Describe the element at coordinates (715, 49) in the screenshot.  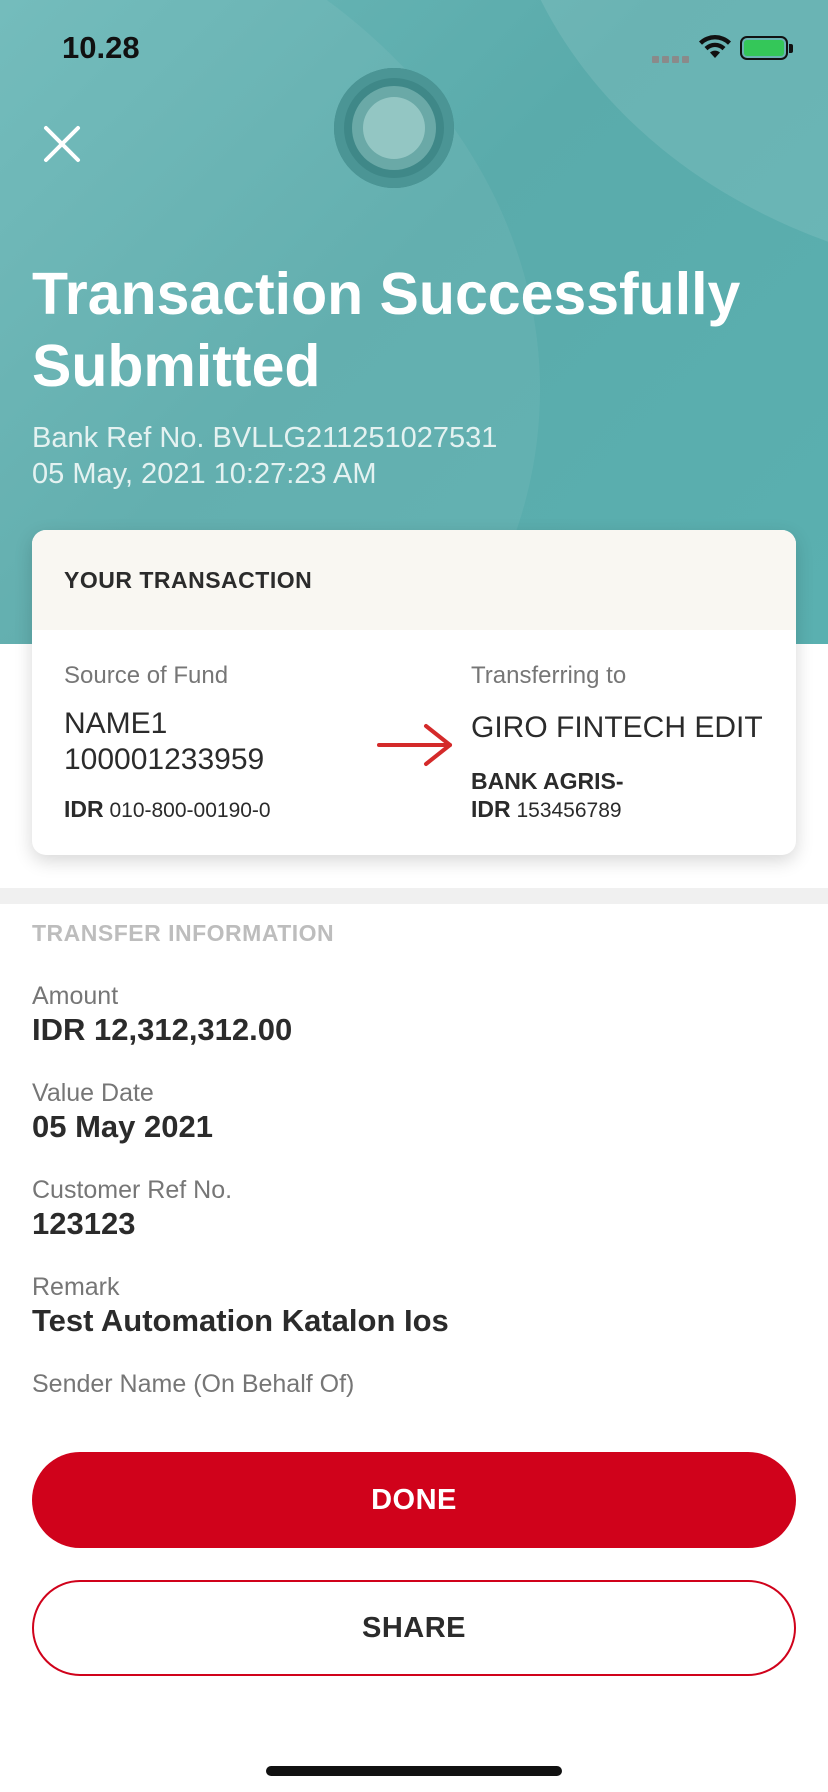
I see `wifi-icon` at that location.